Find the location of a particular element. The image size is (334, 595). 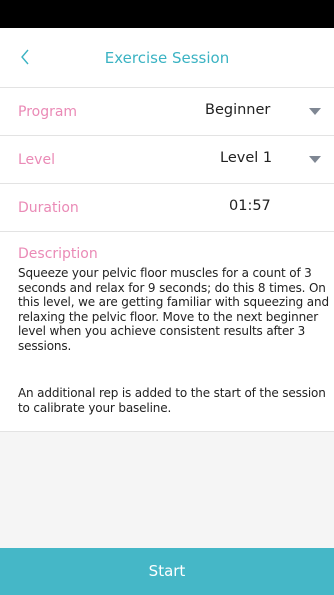

level-label: Level is located at coordinates (36, 160).